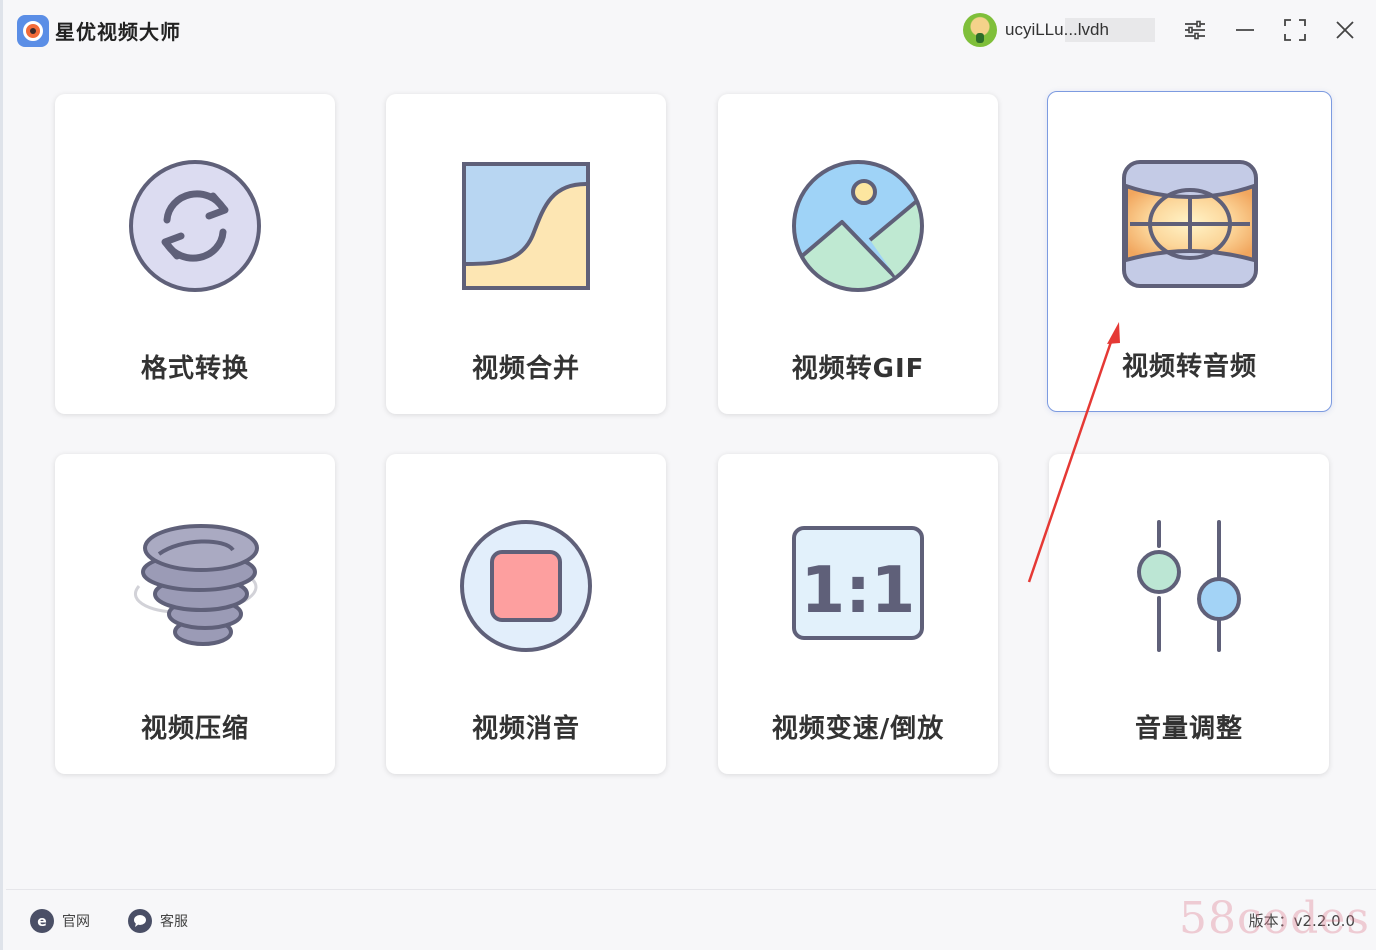 The height and width of the screenshot is (950, 1376). Describe the element at coordinates (196, 585) in the screenshot. I see `video-compress-icon` at that location.